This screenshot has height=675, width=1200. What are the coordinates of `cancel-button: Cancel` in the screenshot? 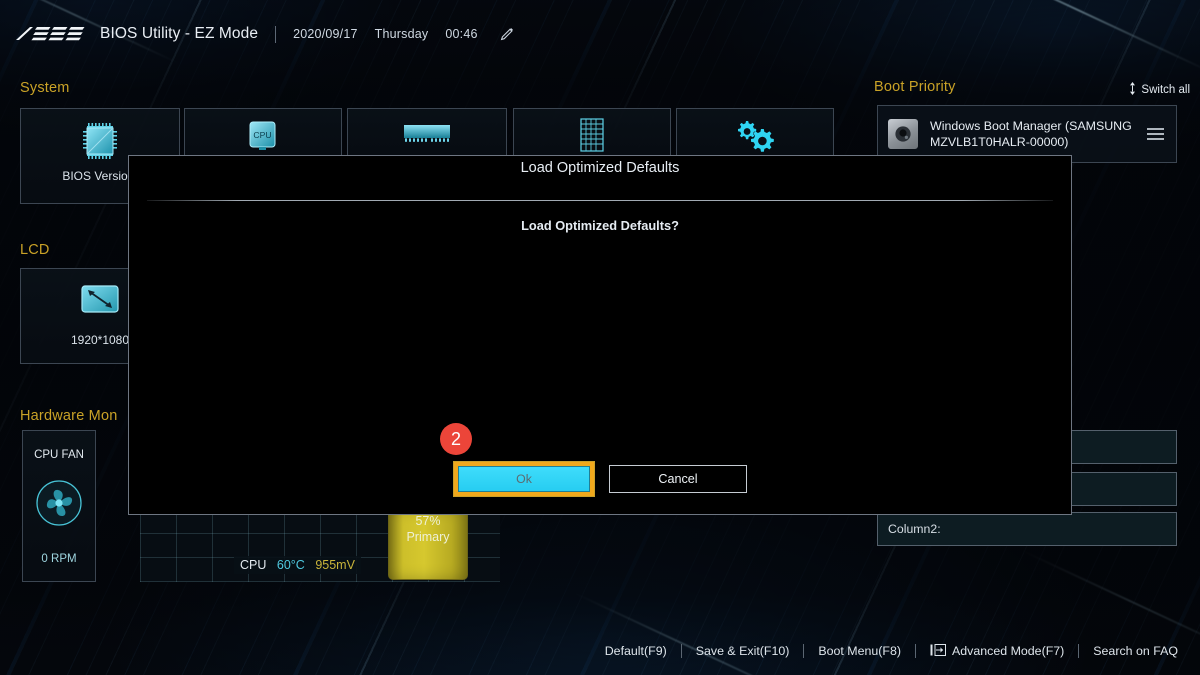 It's located at (678, 479).